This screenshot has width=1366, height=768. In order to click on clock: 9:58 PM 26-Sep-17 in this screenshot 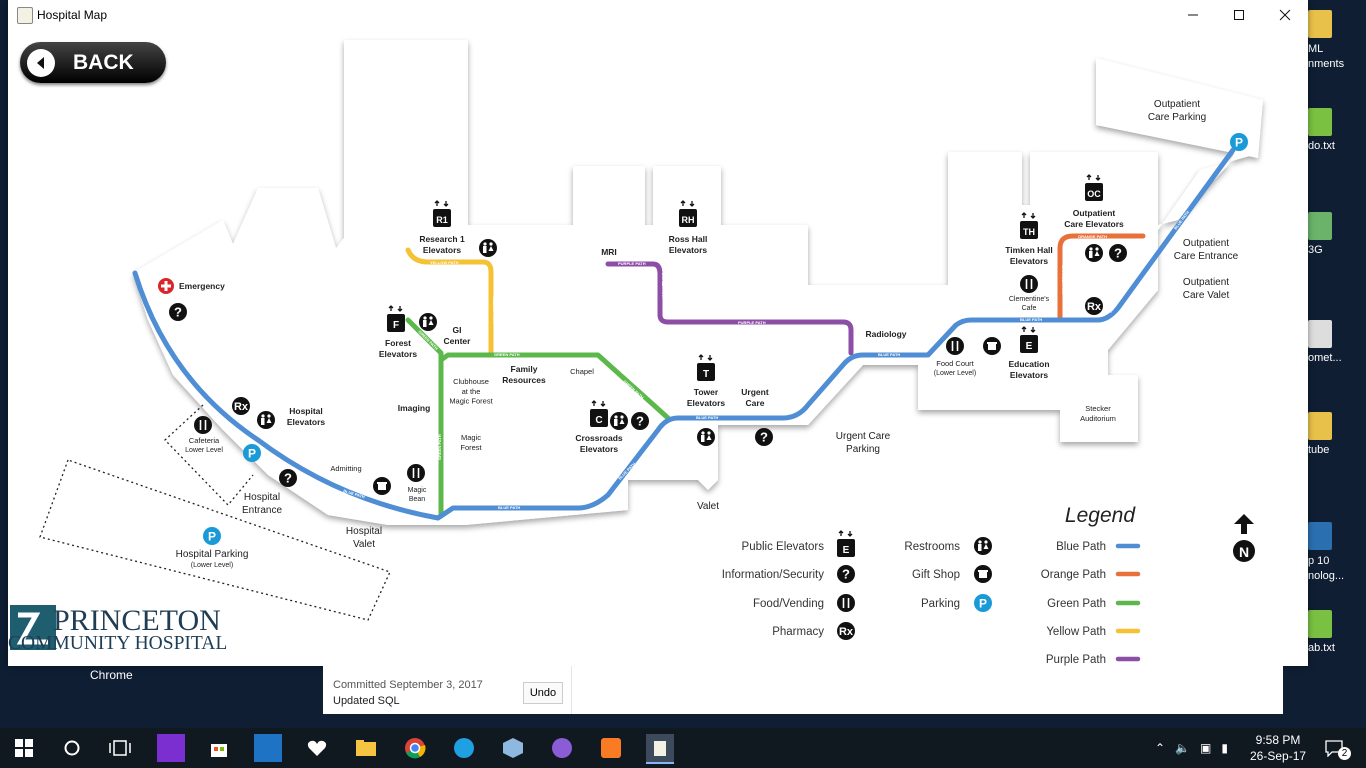, I will do `click(1278, 748)`.